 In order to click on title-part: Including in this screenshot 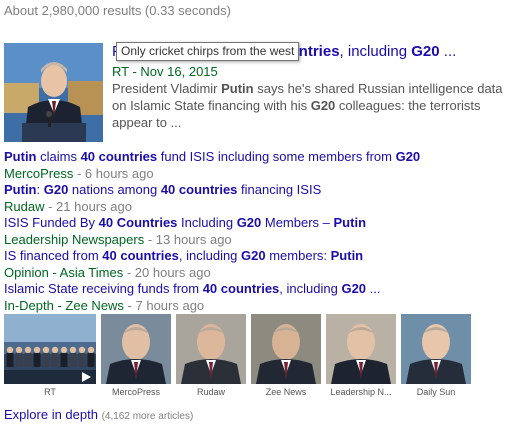, I will do `click(207, 222)`.